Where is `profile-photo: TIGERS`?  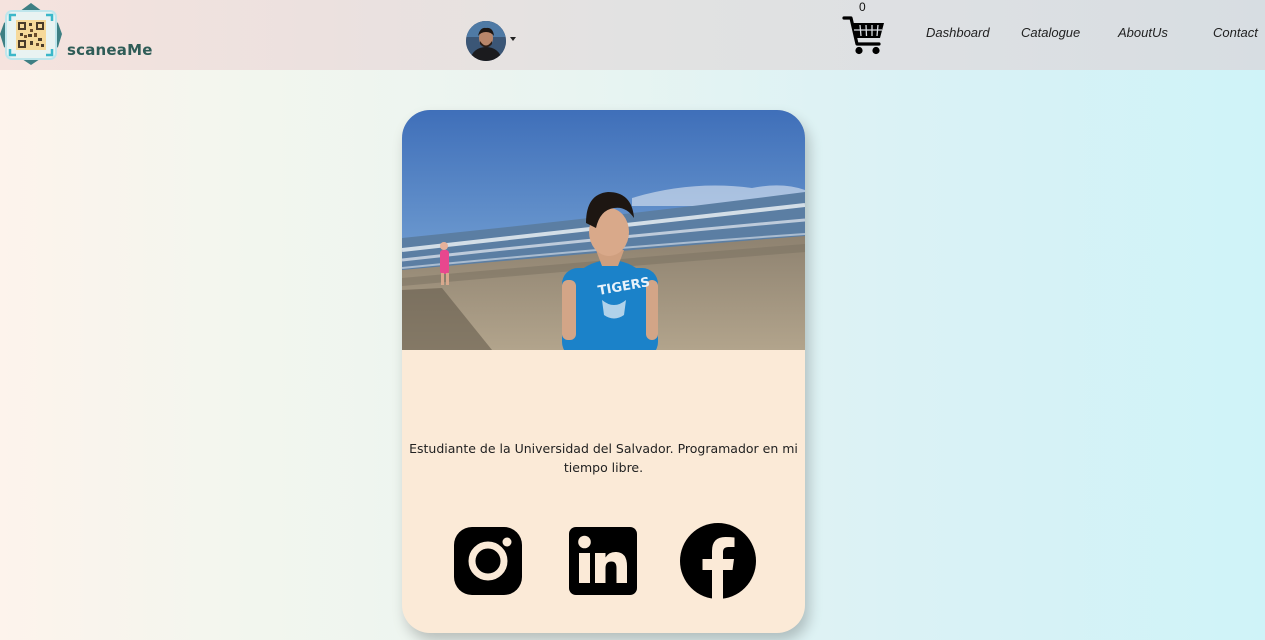
profile-photo: TIGERS is located at coordinates (603, 230).